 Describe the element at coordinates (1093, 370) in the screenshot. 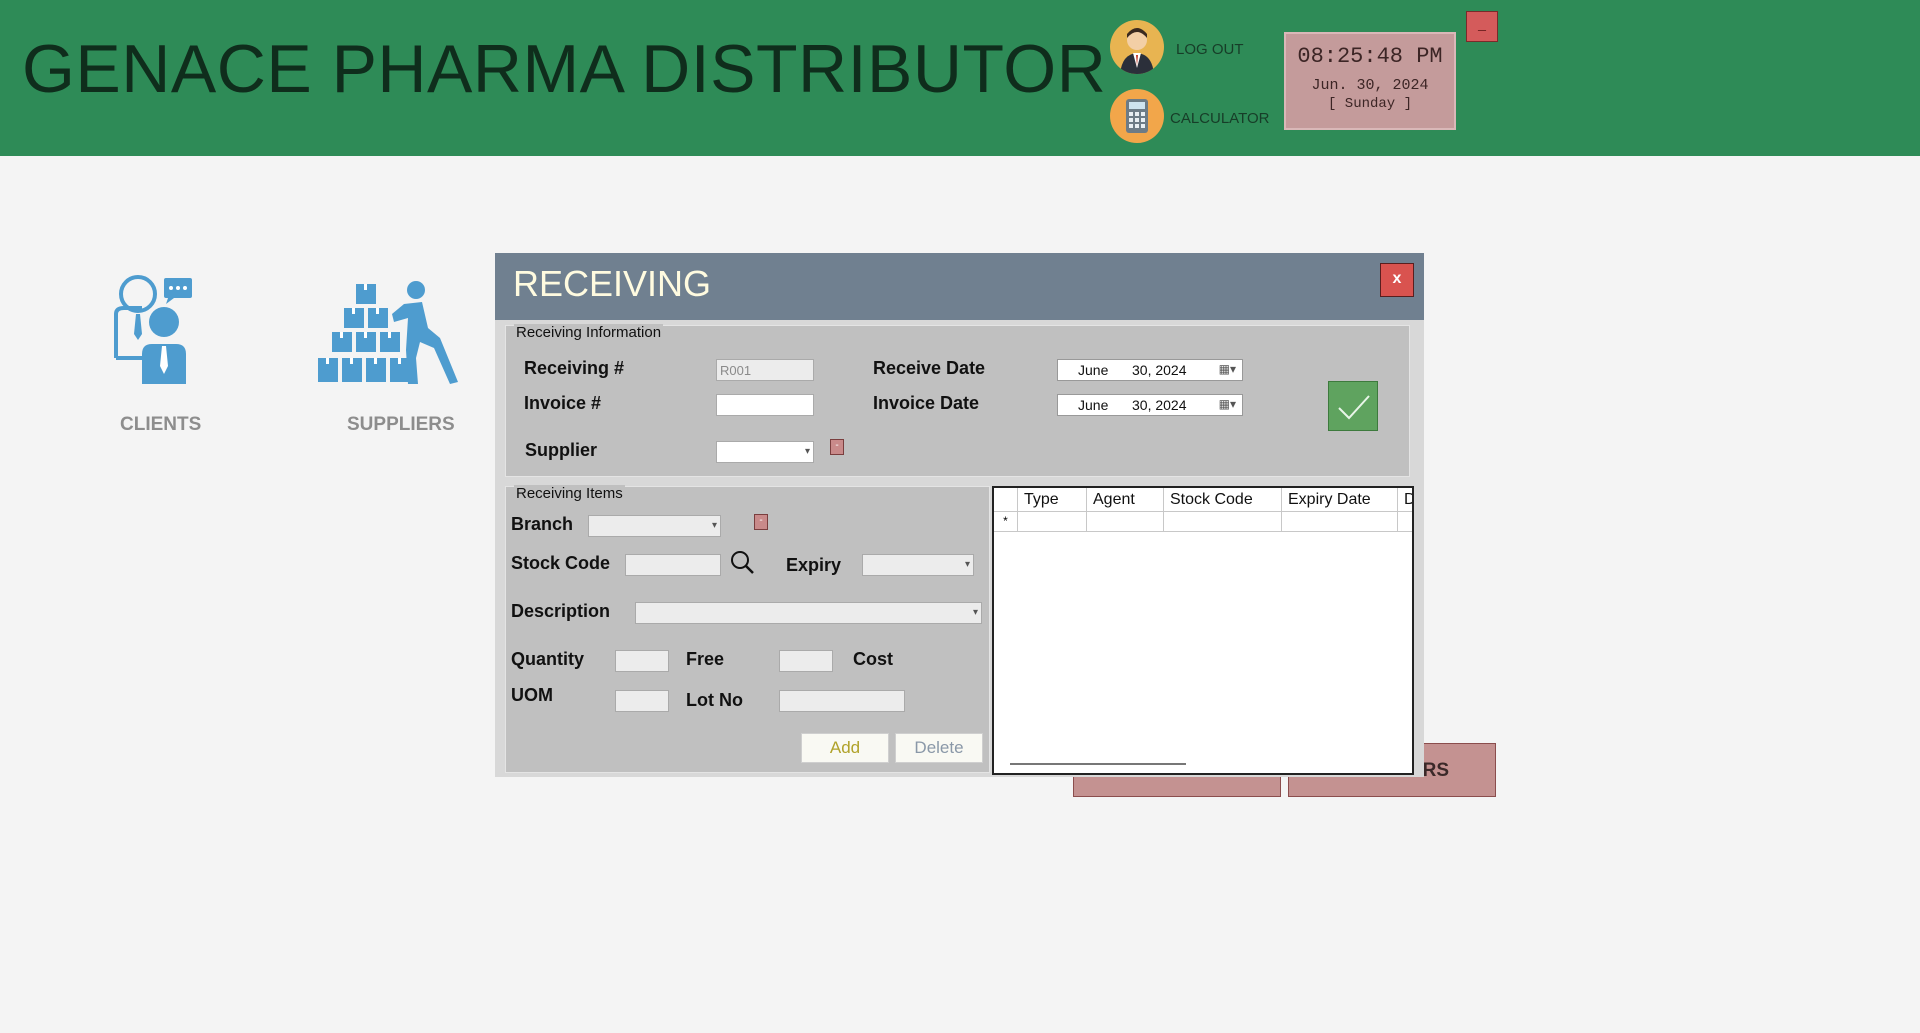

I see `receive-date-month: June` at that location.